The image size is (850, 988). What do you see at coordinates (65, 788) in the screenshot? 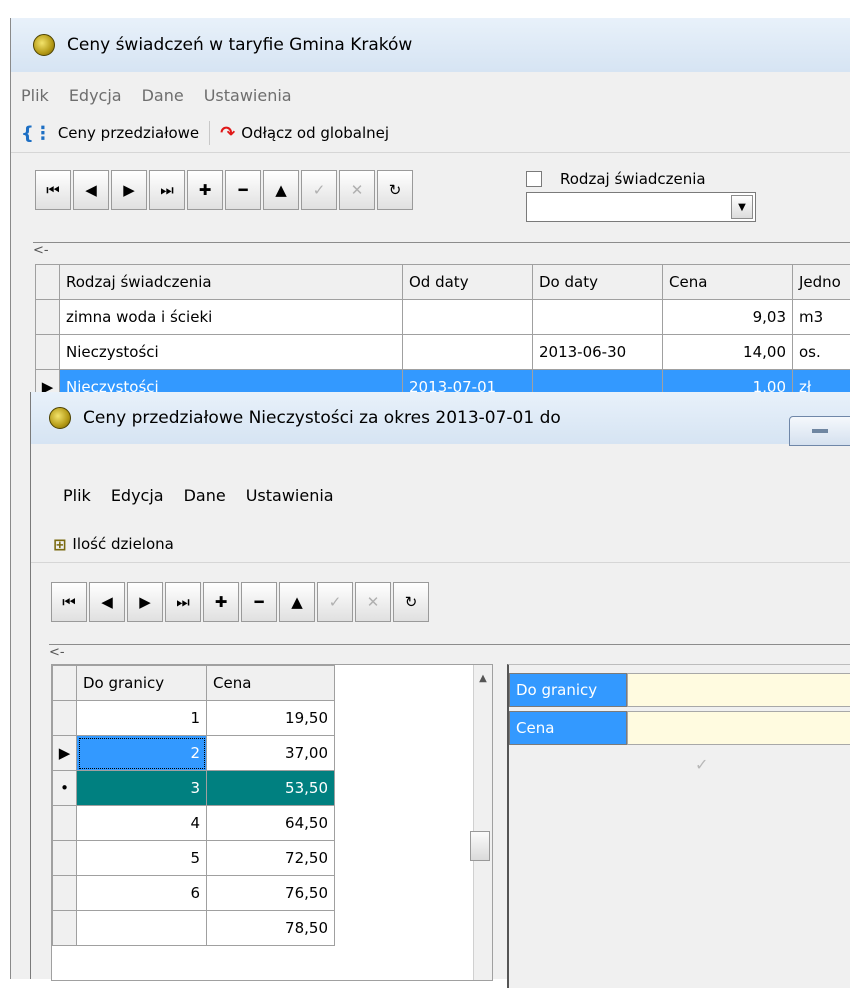
I see `row-indicator-bookmark: •` at bounding box center [65, 788].